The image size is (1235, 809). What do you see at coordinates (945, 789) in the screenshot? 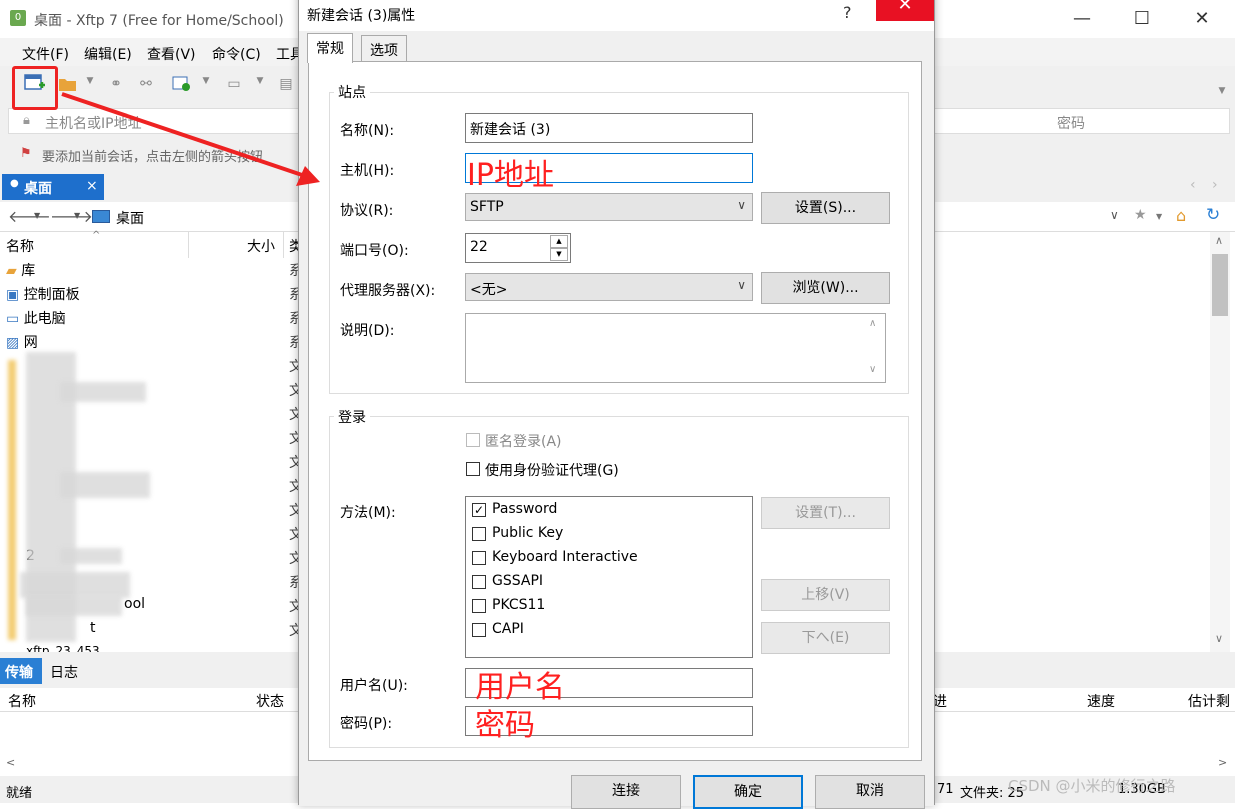
I see `status-count: 71` at bounding box center [945, 789].